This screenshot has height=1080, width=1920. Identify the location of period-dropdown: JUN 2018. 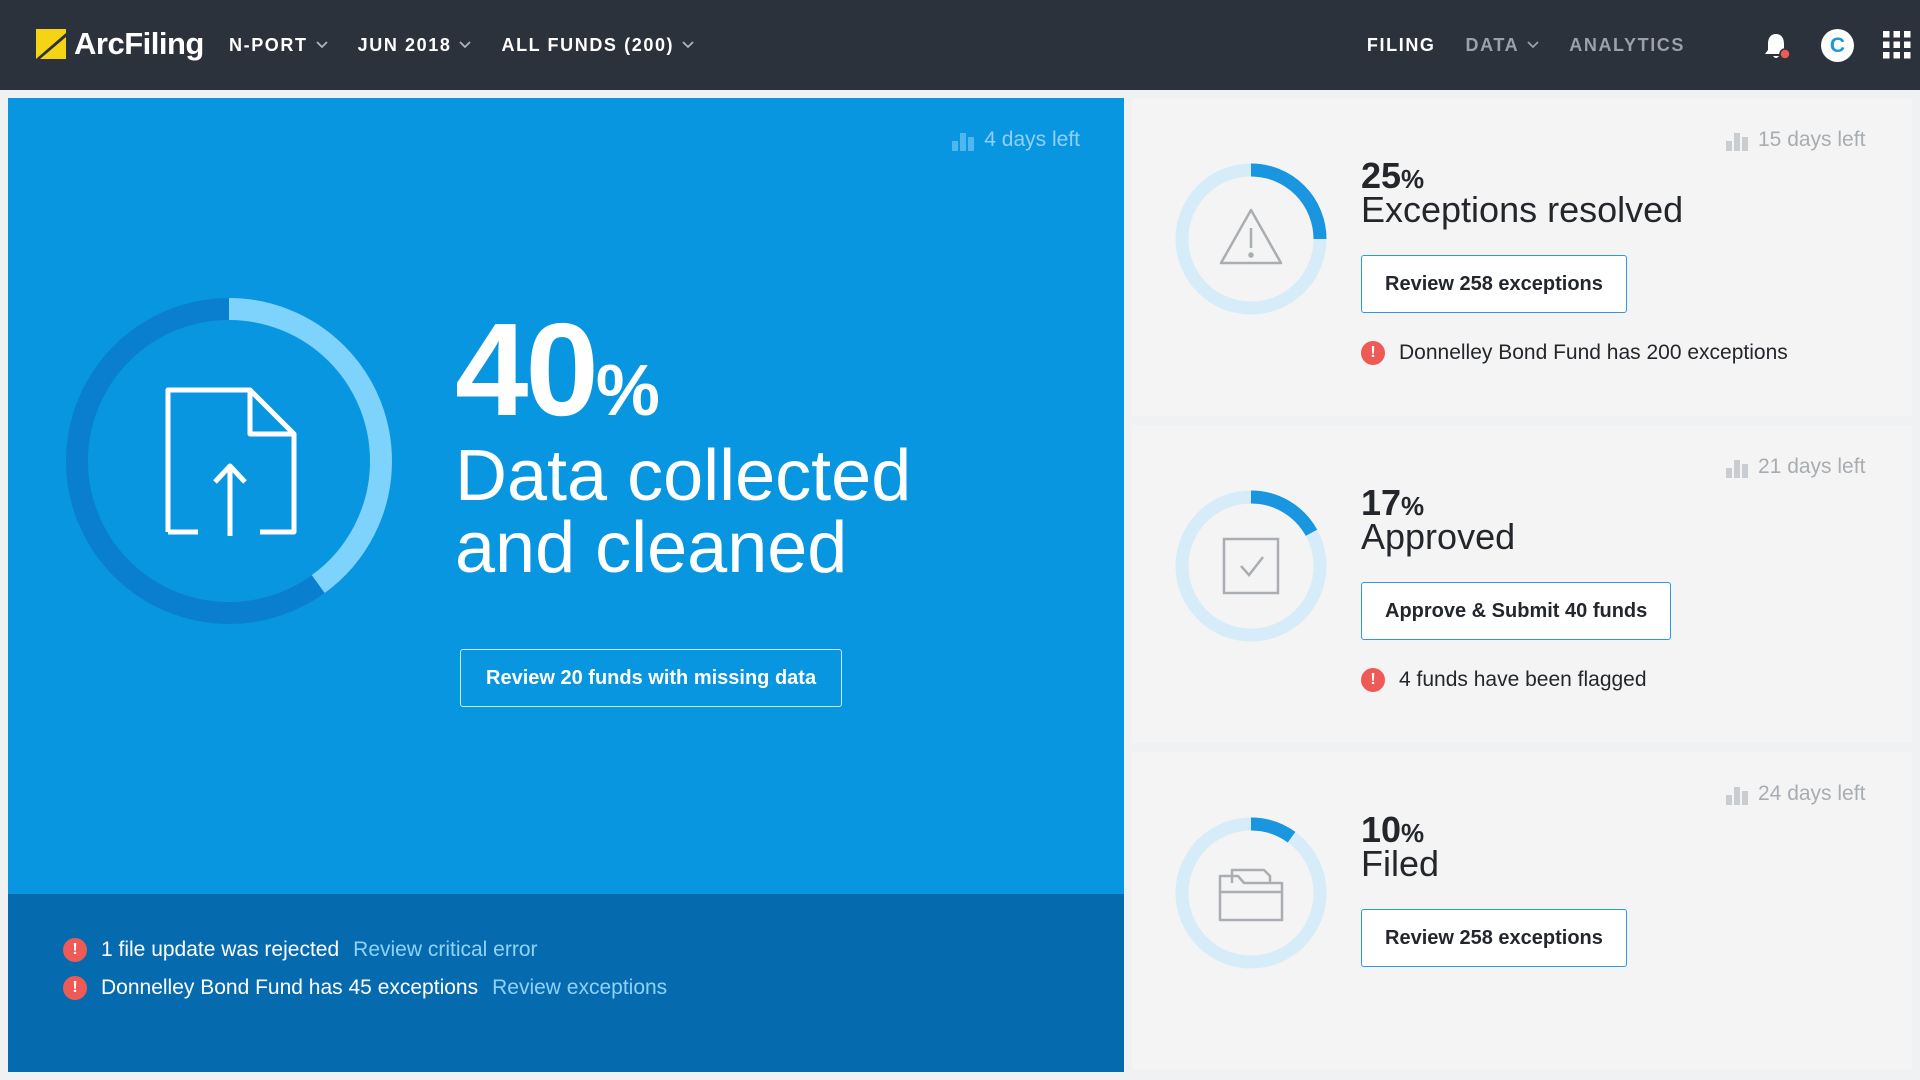
(415, 45).